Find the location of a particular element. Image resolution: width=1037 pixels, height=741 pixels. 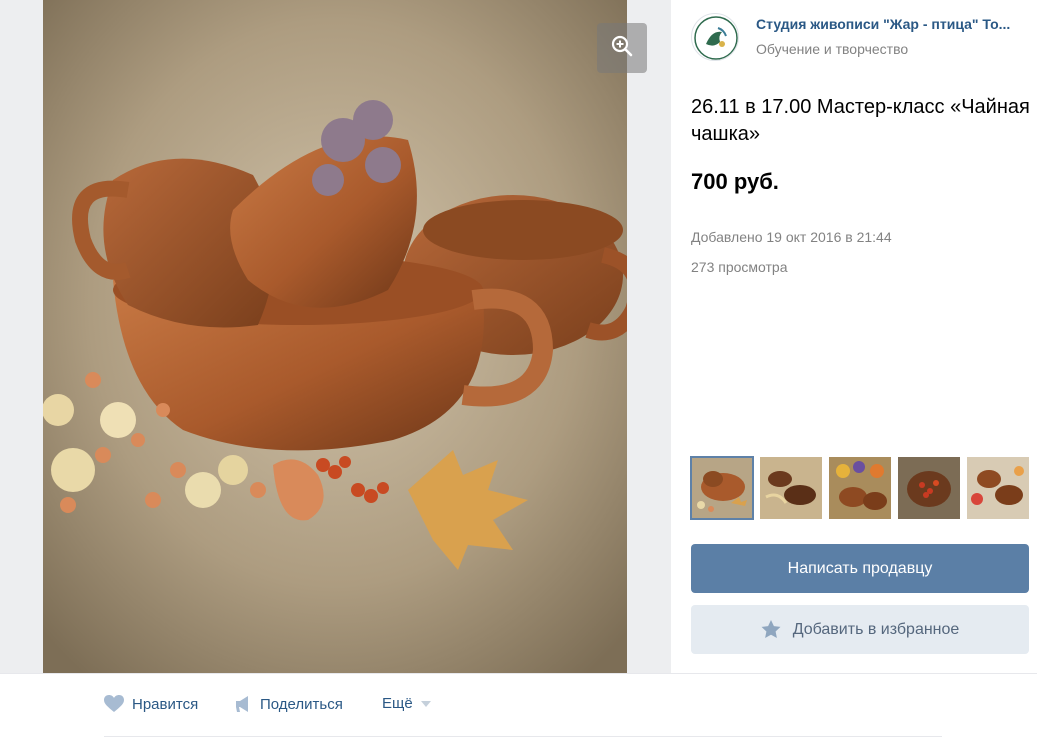

message-seller-button: Написать продавцу is located at coordinates (860, 568).